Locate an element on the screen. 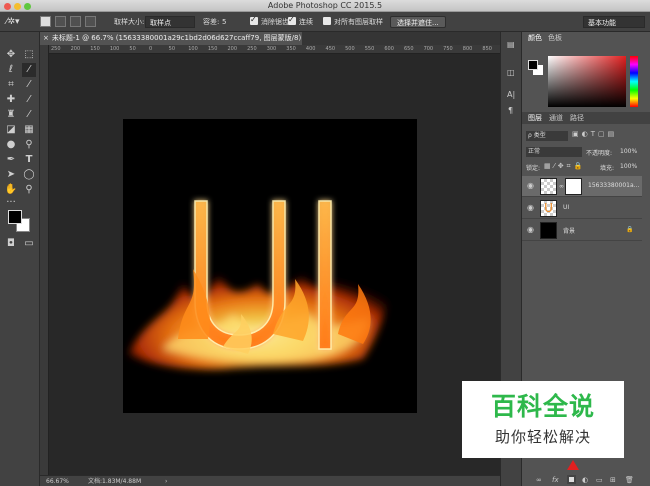 The height and width of the screenshot is (486, 650). tolerance-input: 5 is located at coordinates (224, 22).